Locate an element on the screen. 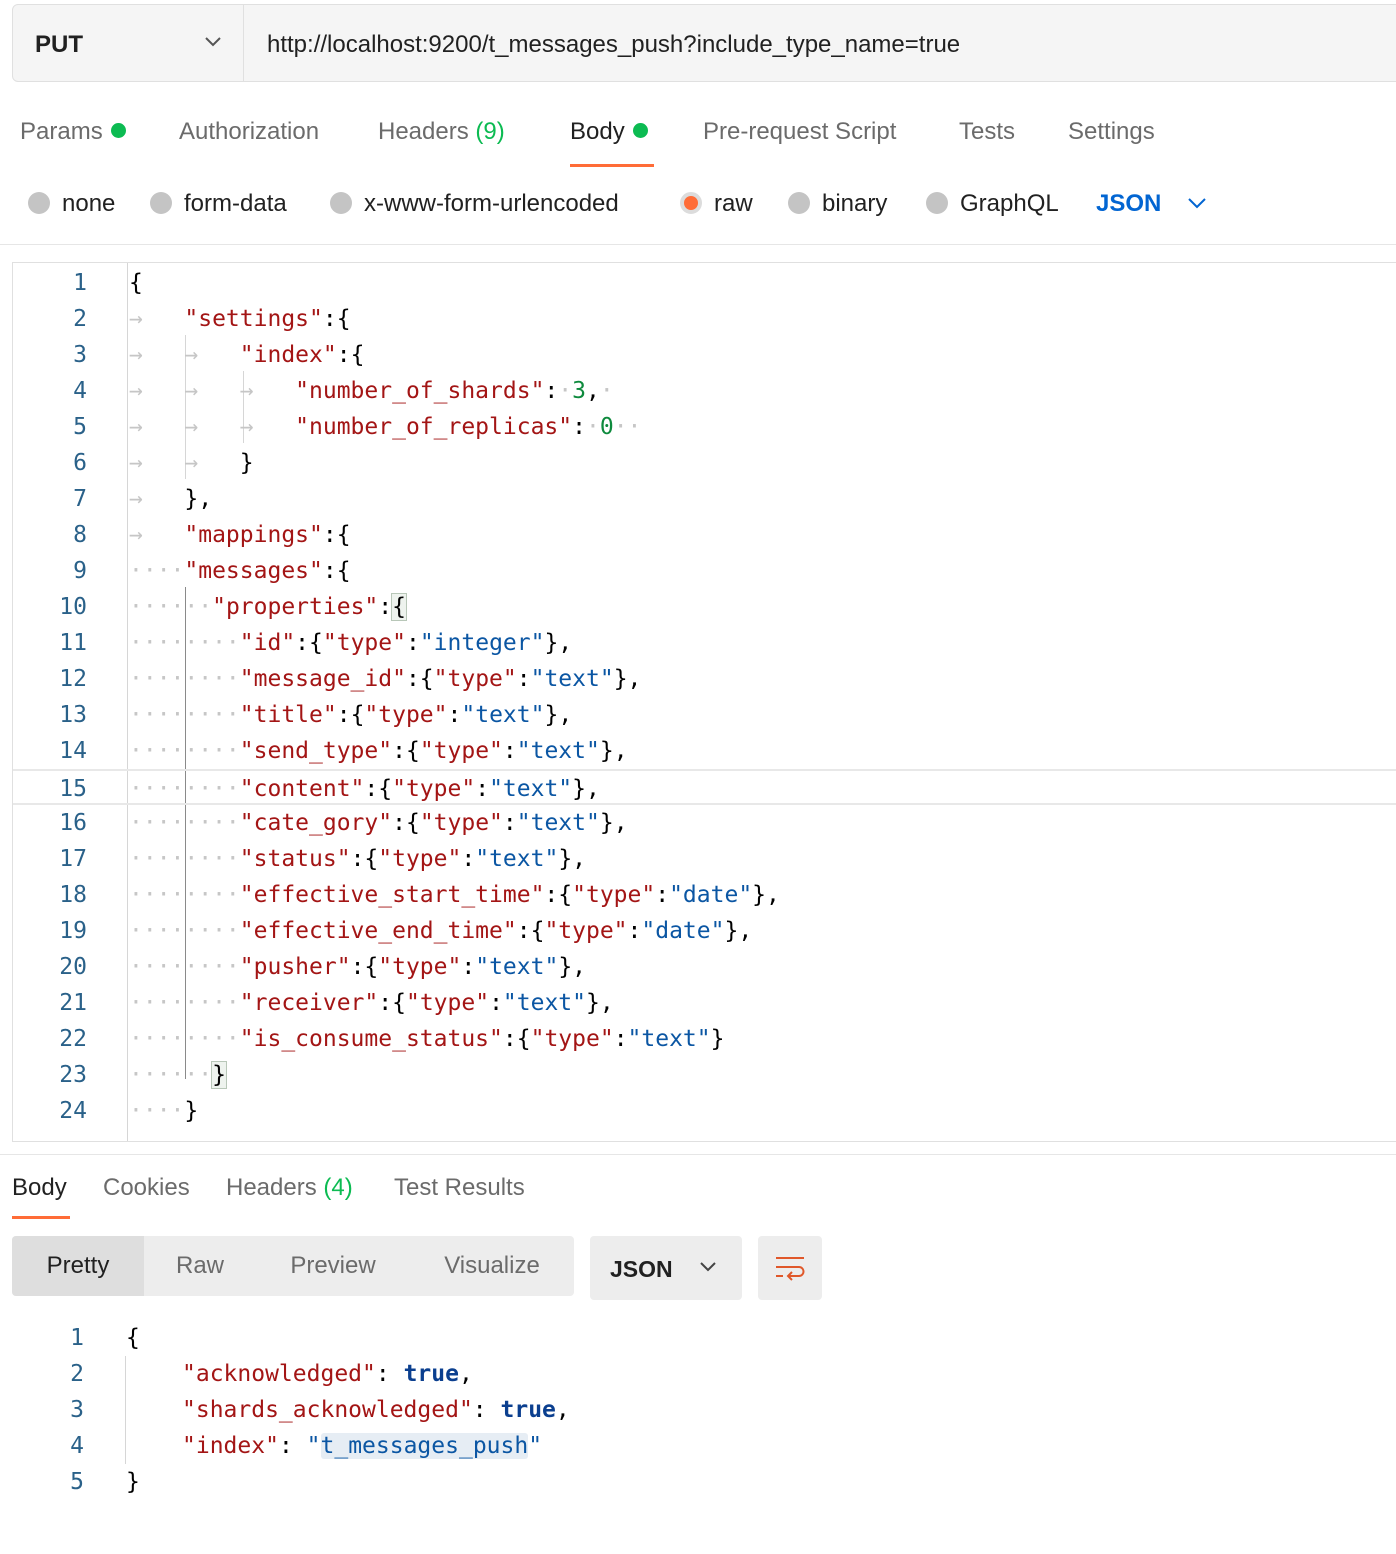 This screenshot has height=1554, width=1396. code-line: 24 ····} is located at coordinates (129, 1111).